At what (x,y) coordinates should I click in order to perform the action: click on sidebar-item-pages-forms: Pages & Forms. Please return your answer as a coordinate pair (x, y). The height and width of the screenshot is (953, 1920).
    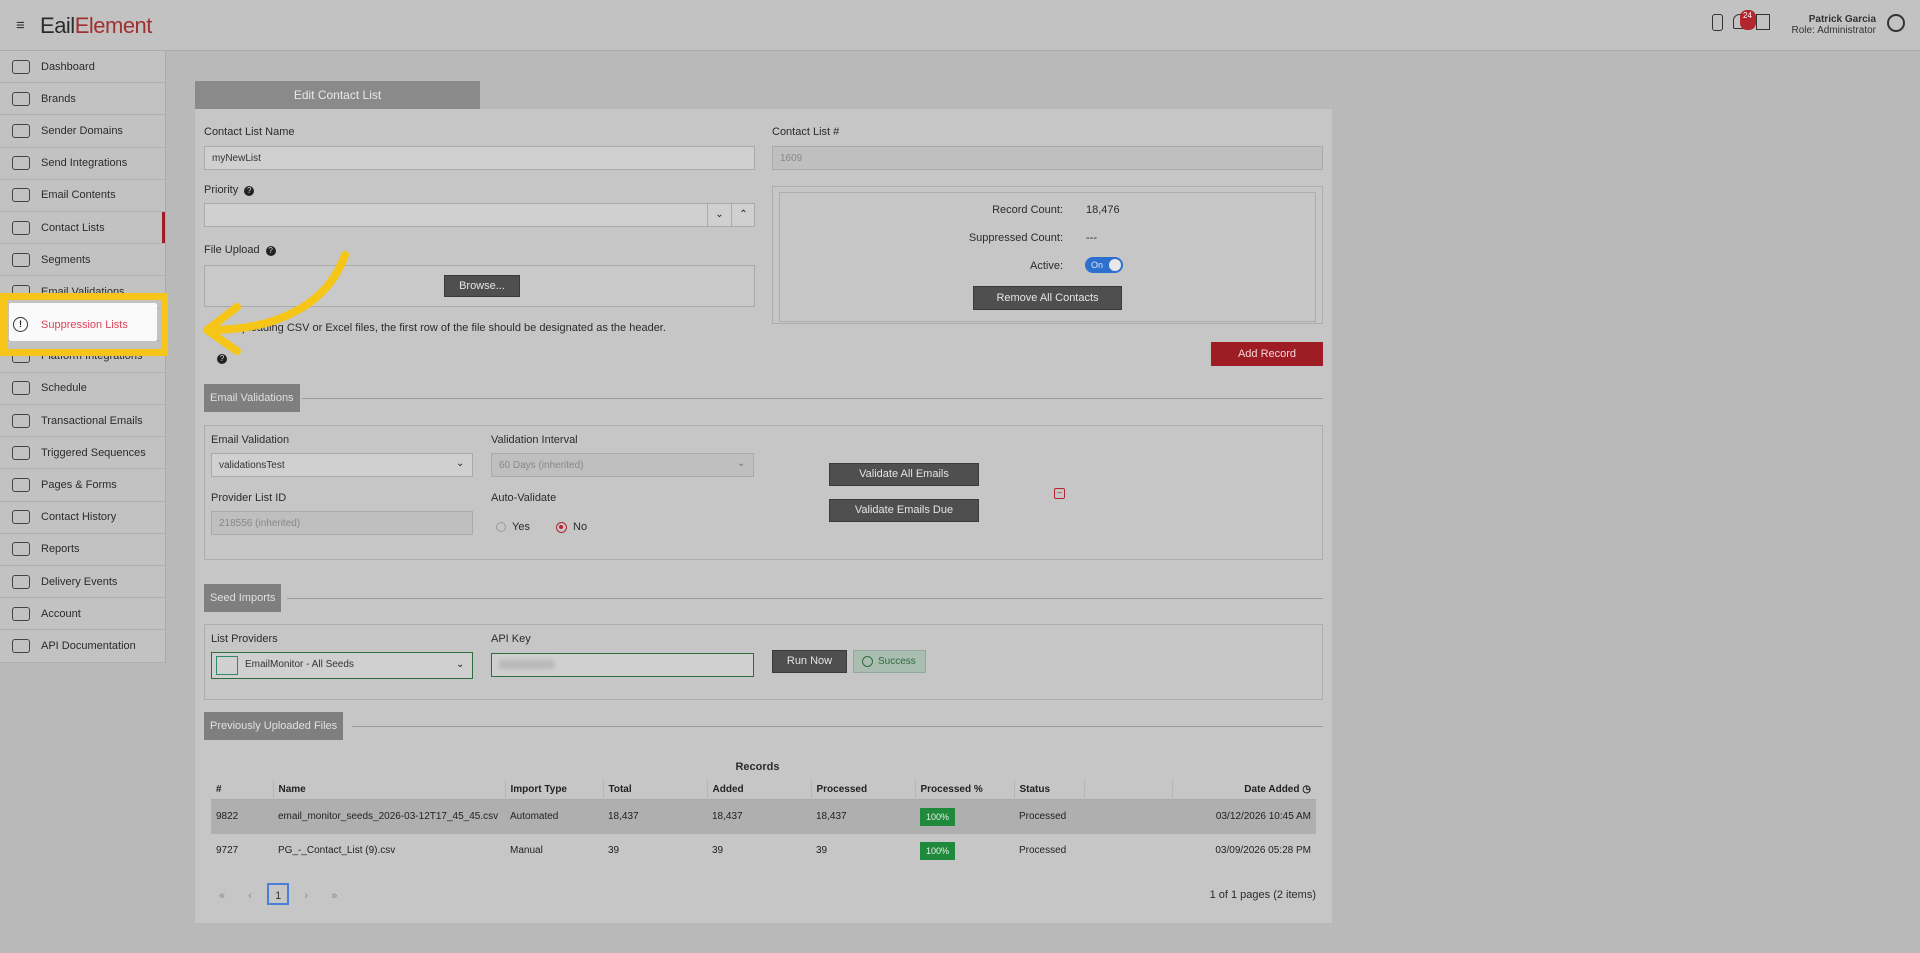
    Looking at the image, I should click on (82, 485).